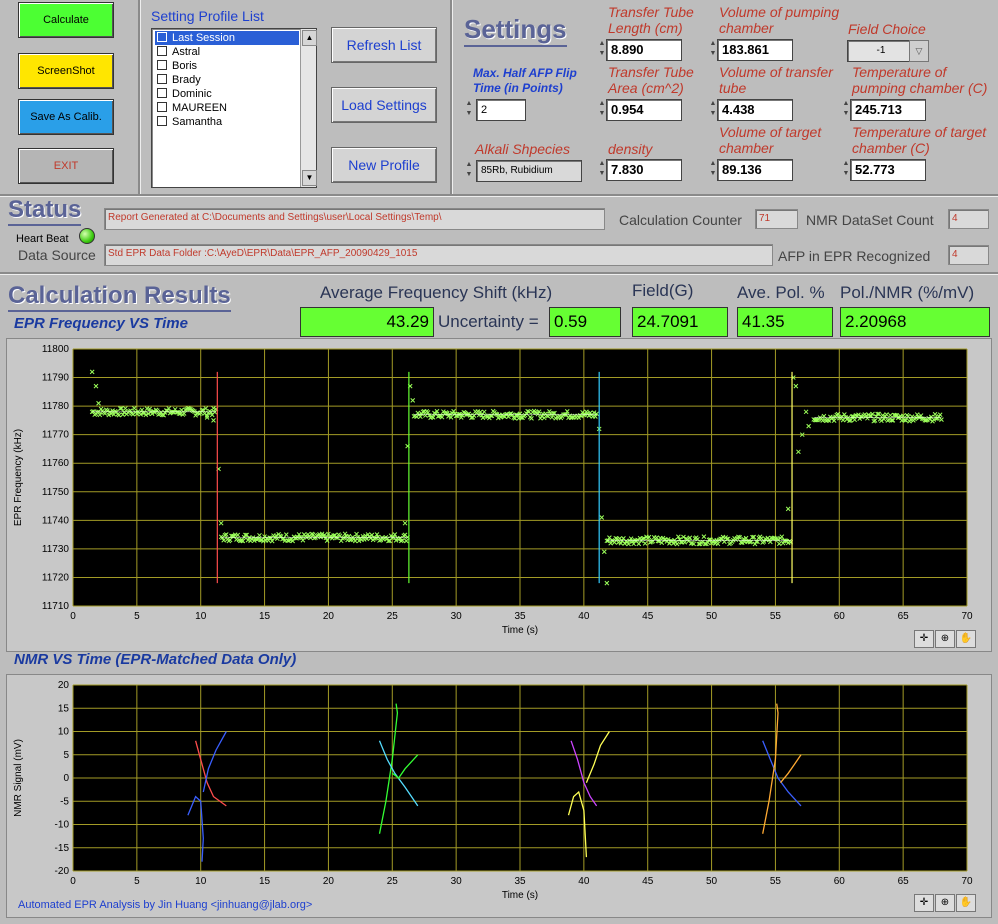 This screenshot has width=998, height=924. Describe the element at coordinates (101, 323) in the screenshot. I see `epr-plot-title: EPR Frequency VS Time` at that location.